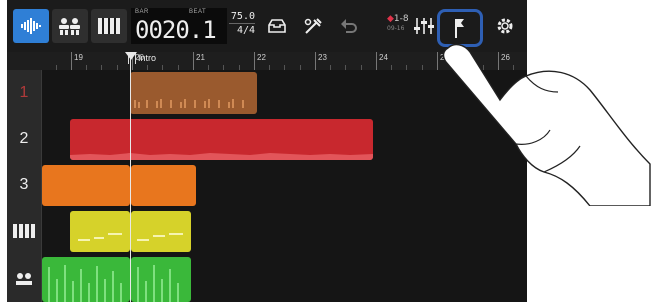 Image resolution: width=652 pixels, height=302 pixels. I want to click on undo-button, so click(349, 26).